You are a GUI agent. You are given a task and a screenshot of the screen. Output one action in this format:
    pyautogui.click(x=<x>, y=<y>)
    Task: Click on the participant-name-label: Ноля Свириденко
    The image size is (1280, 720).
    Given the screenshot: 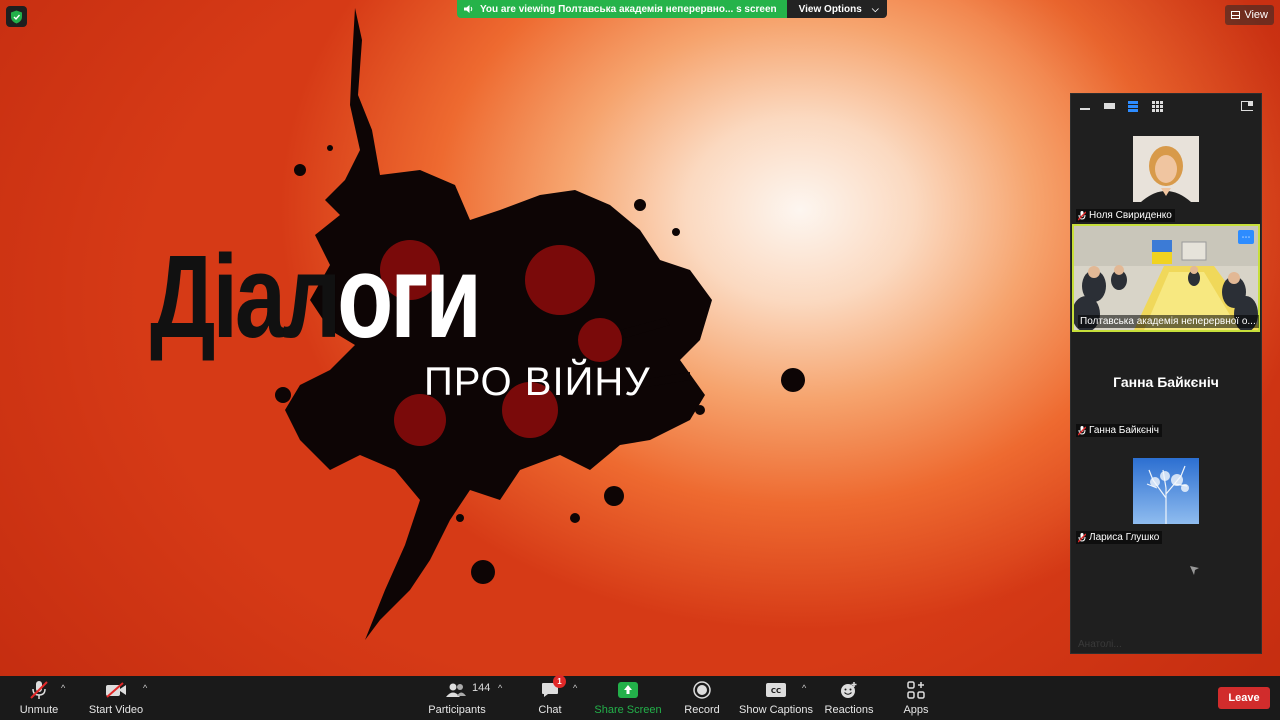 What is the action you would take?
    pyautogui.click(x=1125, y=215)
    